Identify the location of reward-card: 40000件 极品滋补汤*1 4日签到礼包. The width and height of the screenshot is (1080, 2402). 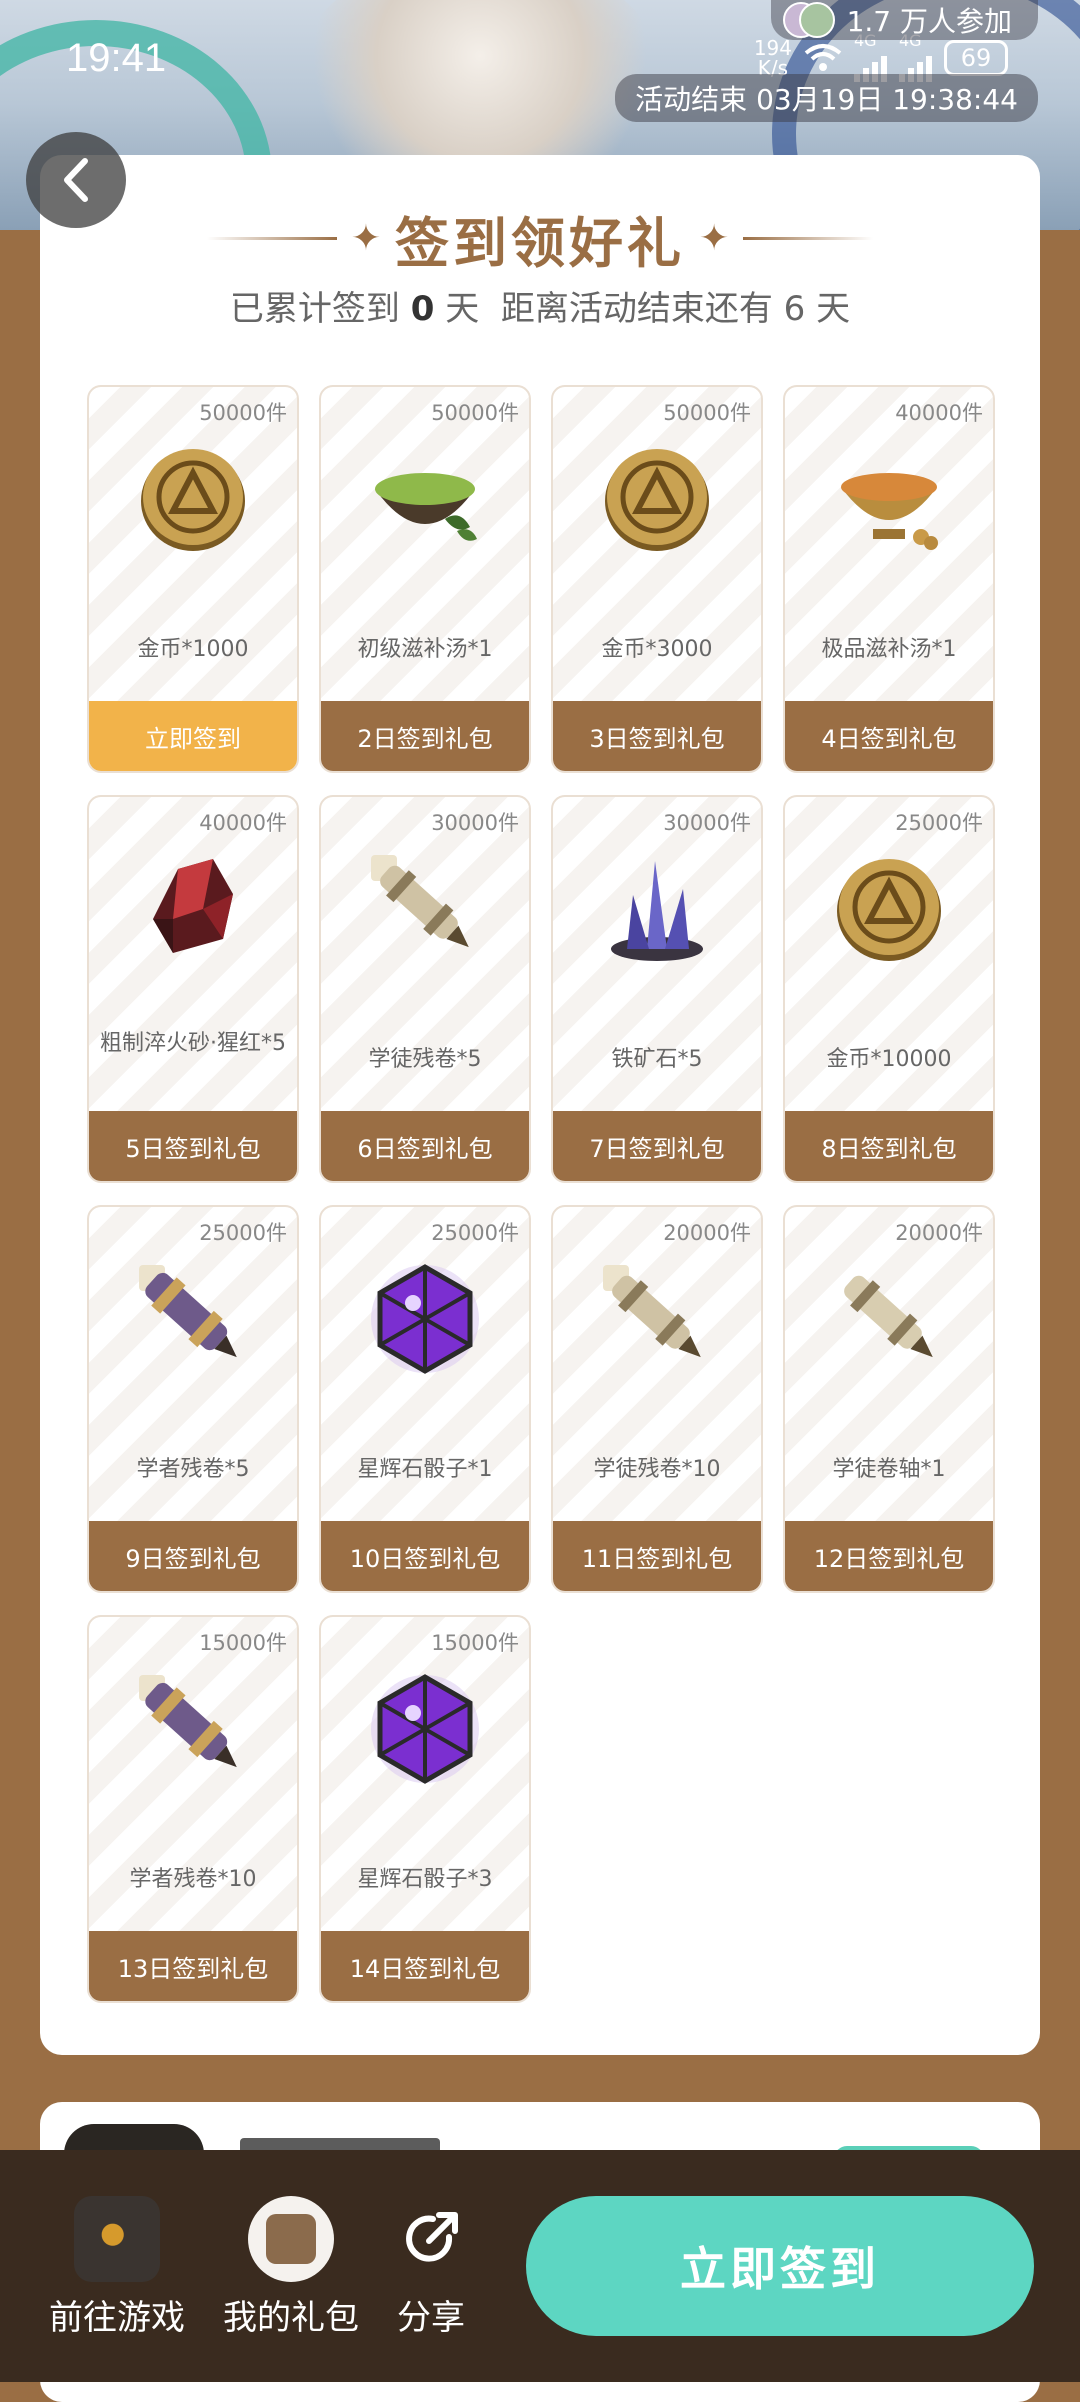
(889, 579).